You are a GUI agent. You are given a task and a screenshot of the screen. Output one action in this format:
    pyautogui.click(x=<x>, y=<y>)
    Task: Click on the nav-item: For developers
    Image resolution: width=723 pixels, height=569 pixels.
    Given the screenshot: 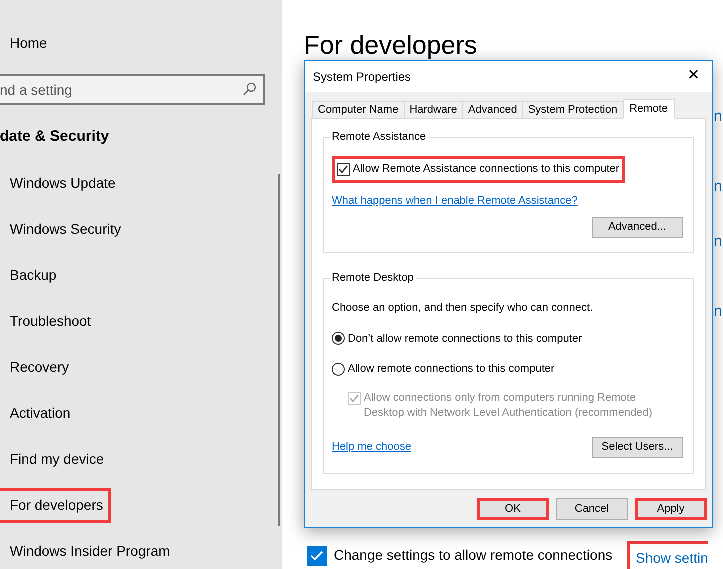 What is the action you would take?
    pyautogui.click(x=56, y=505)
    